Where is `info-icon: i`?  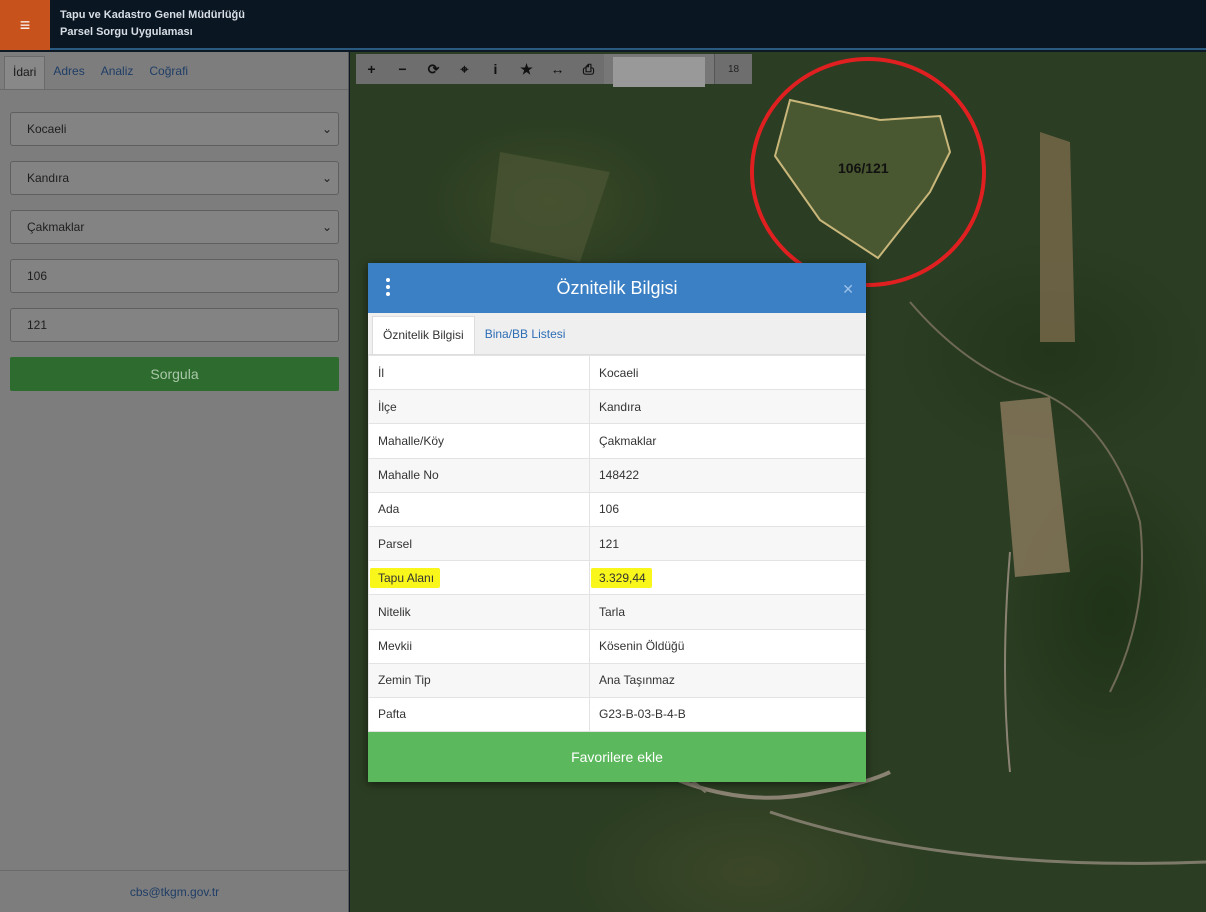
info-icon: i is located at coordinates (495, 69).